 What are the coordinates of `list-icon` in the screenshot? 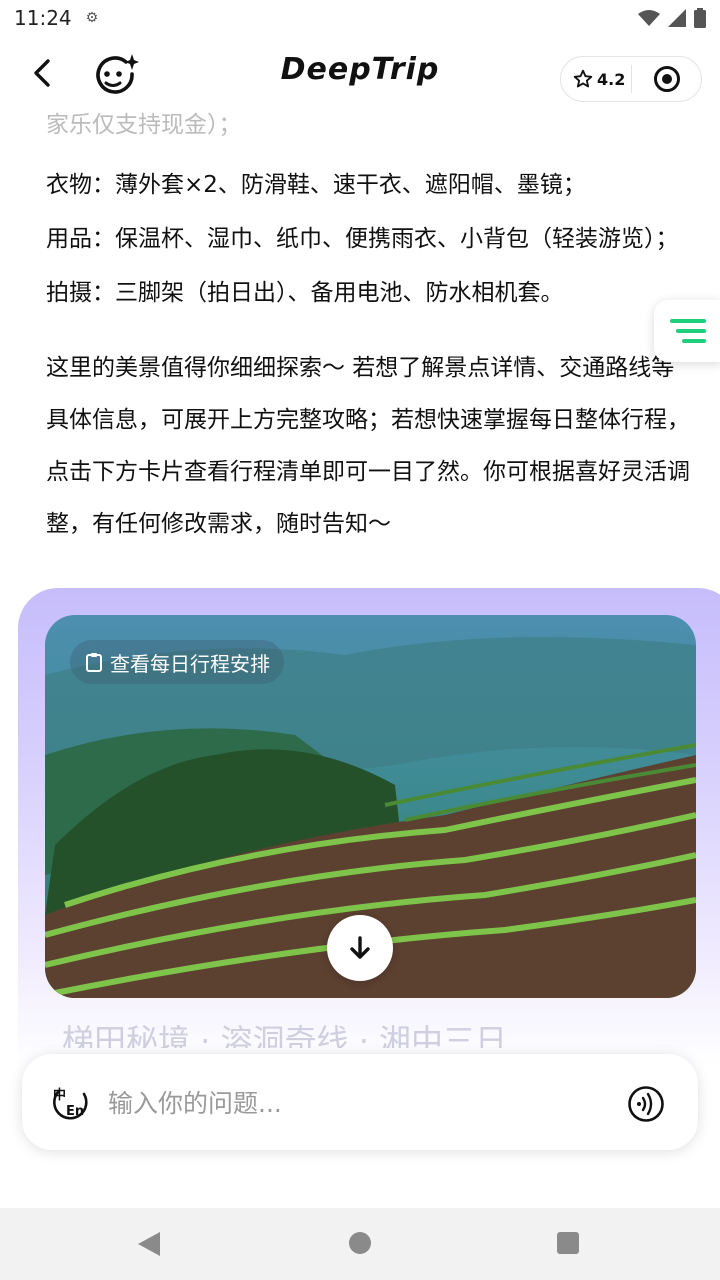 It's located at (688, 331).